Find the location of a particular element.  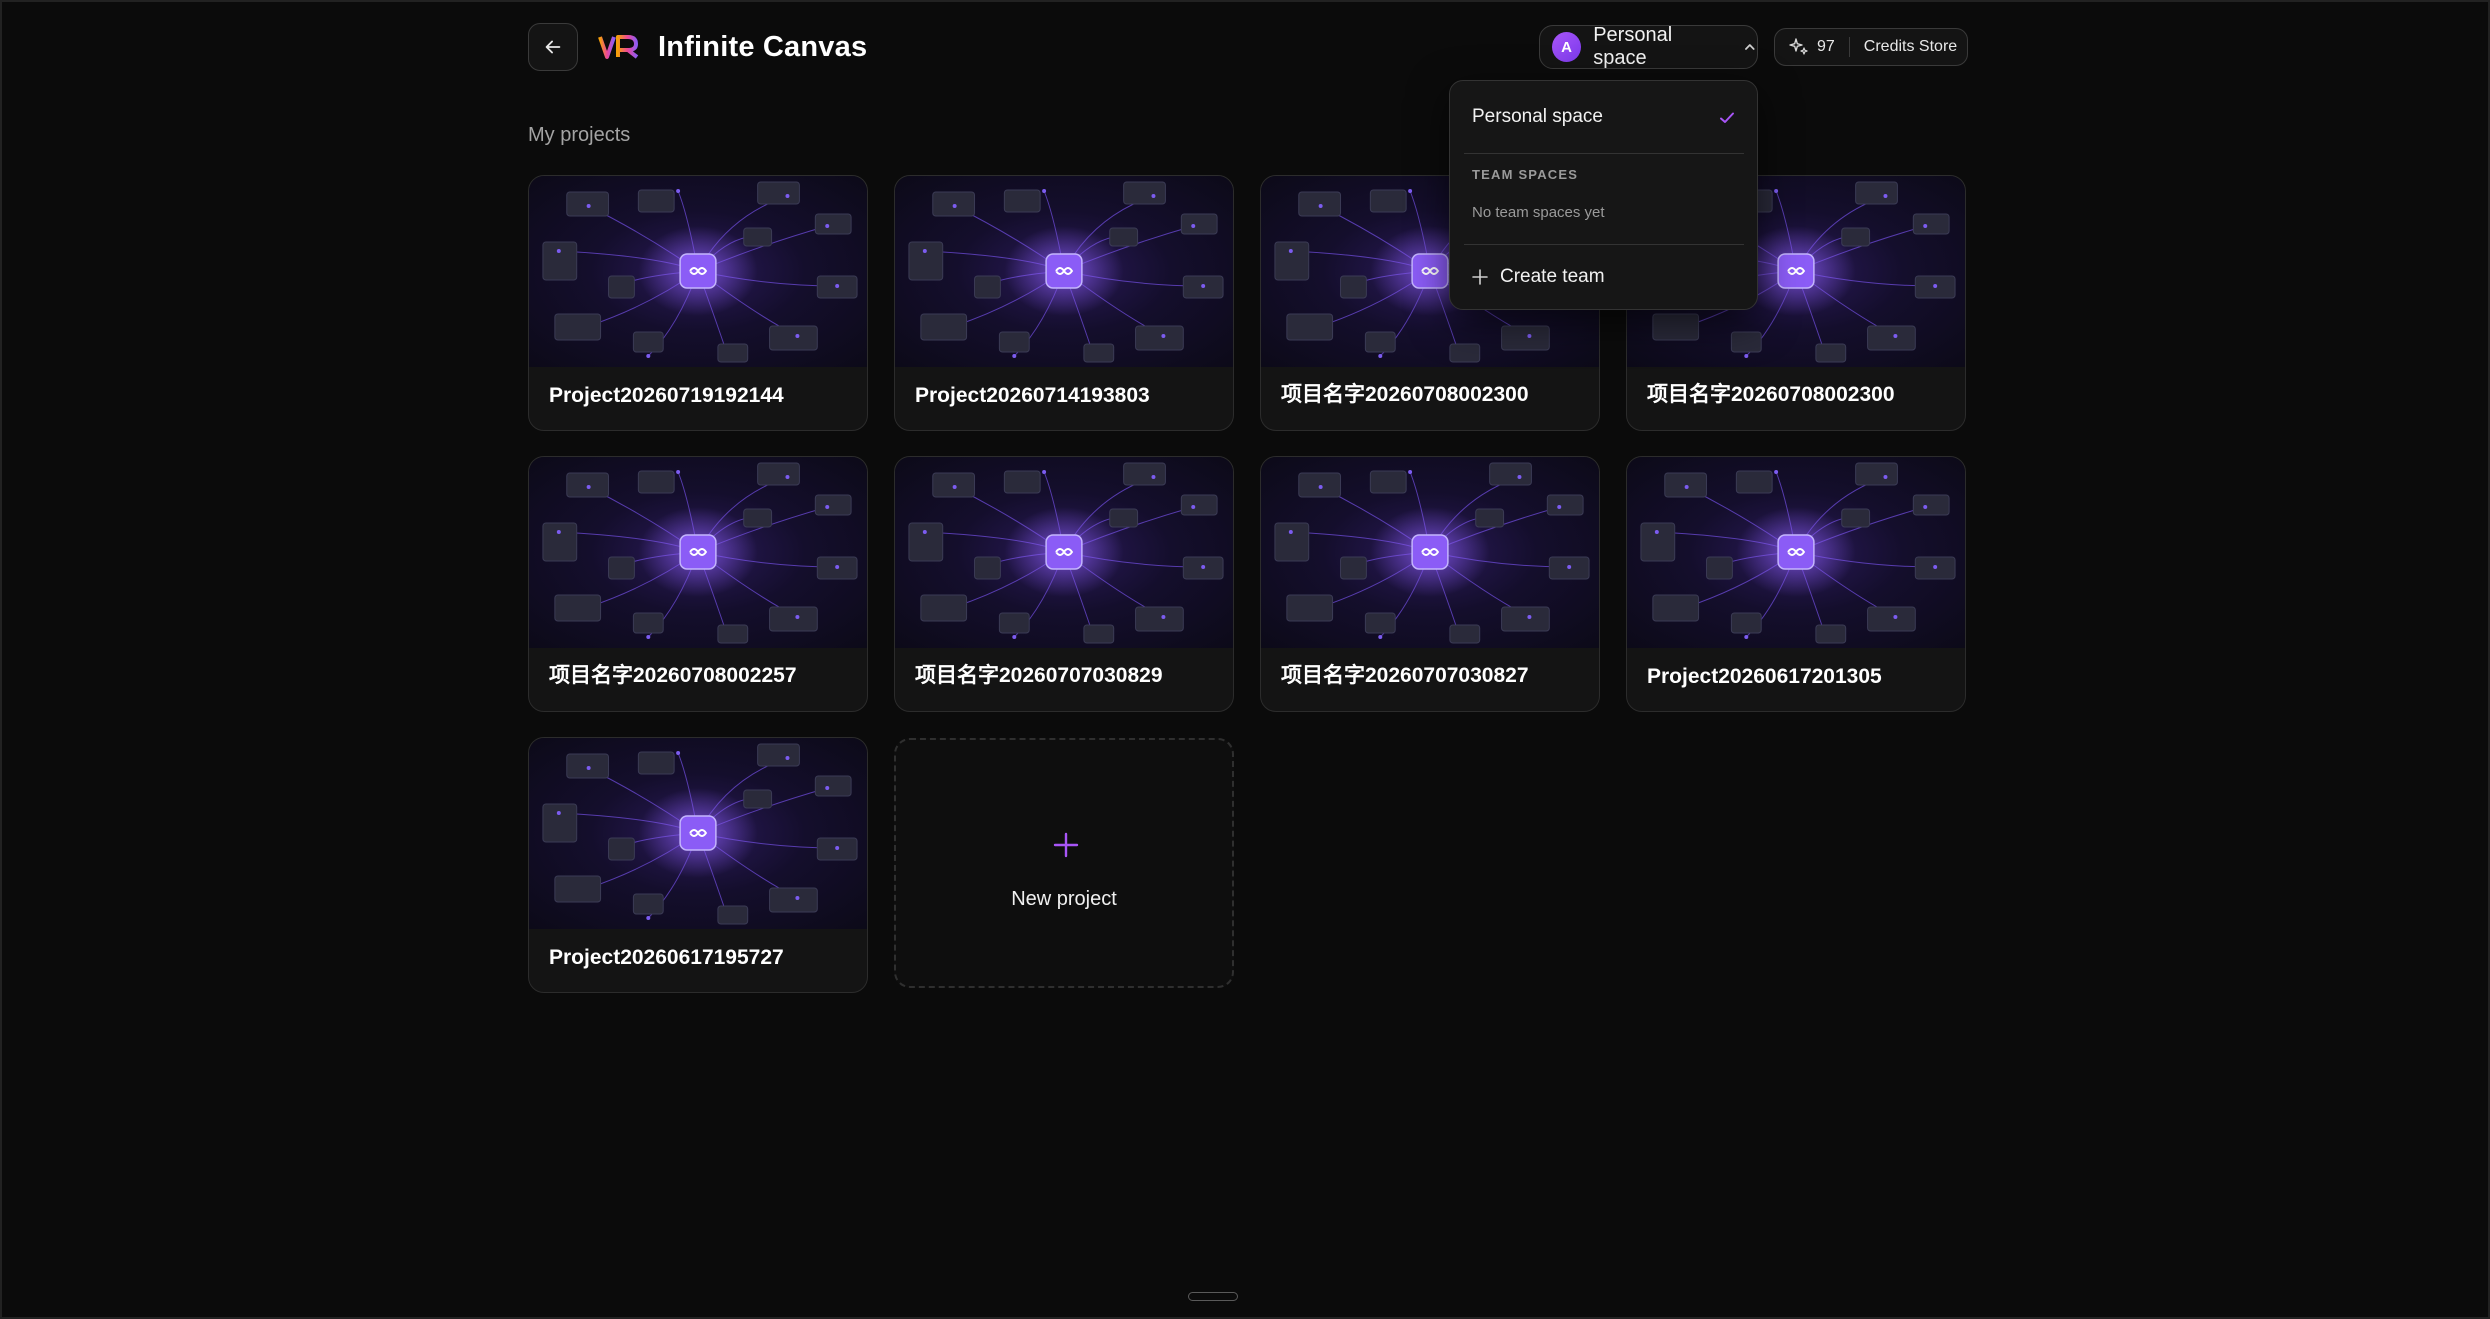

project-card: 项目名字20260708002257 is located at coordinates (698, 584).